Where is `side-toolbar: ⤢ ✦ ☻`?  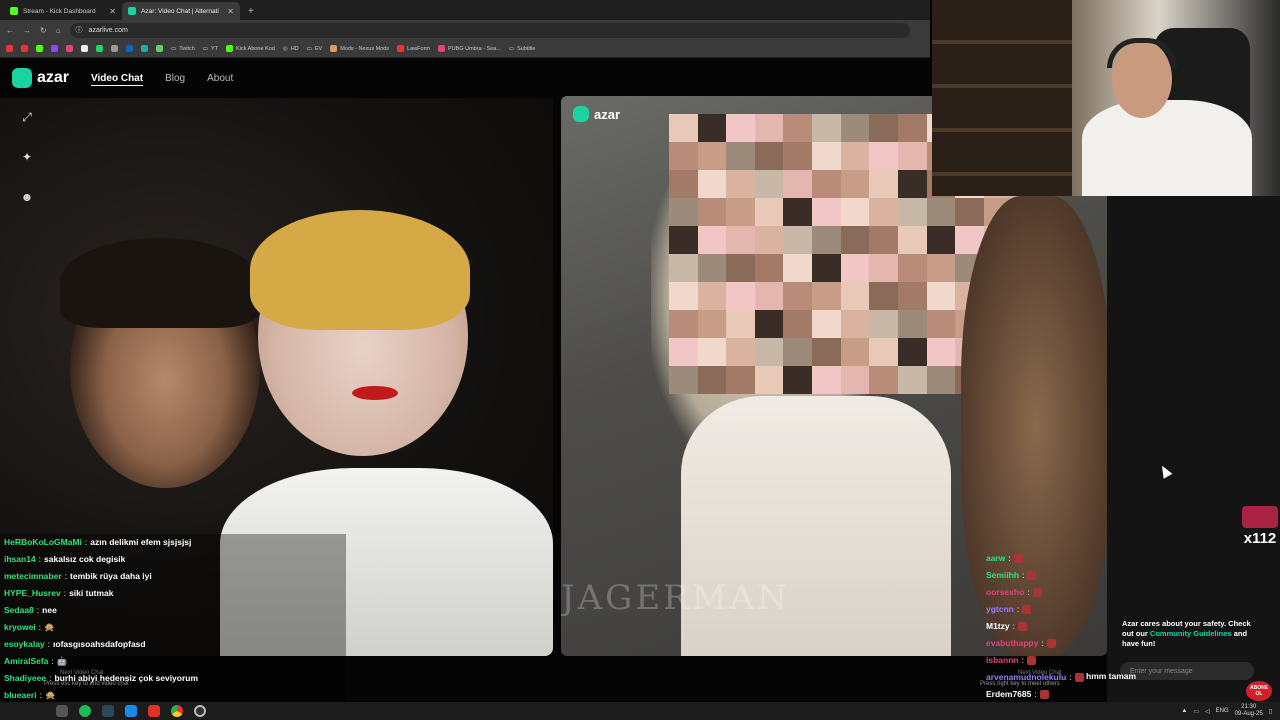 side-toolbar: ⤢ ✦ ☻ is located at coordinates (27, 157).